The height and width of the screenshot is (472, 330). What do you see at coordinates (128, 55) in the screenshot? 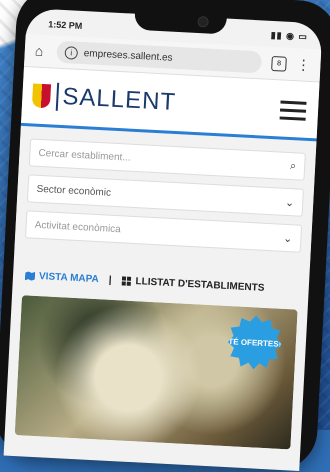
I see `url-text: empreses.sallent.es` at bounding box center [128, 55].